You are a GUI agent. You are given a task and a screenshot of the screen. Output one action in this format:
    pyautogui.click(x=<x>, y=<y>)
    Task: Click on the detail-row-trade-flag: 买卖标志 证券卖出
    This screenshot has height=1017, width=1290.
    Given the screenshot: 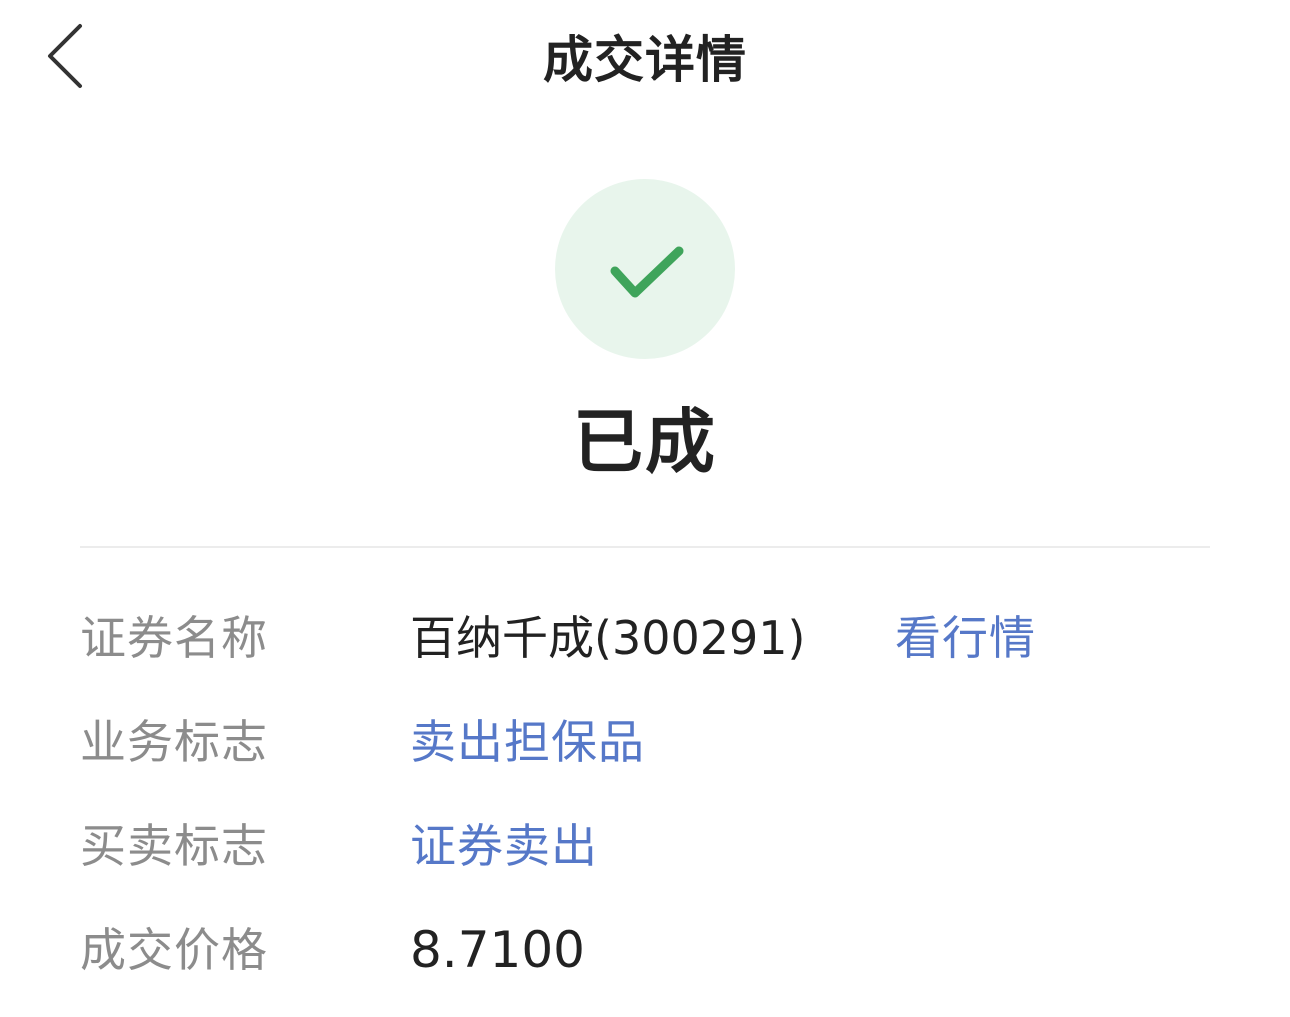 What is the action you would take?
    pyautogui.click(x=645, y=846)
    